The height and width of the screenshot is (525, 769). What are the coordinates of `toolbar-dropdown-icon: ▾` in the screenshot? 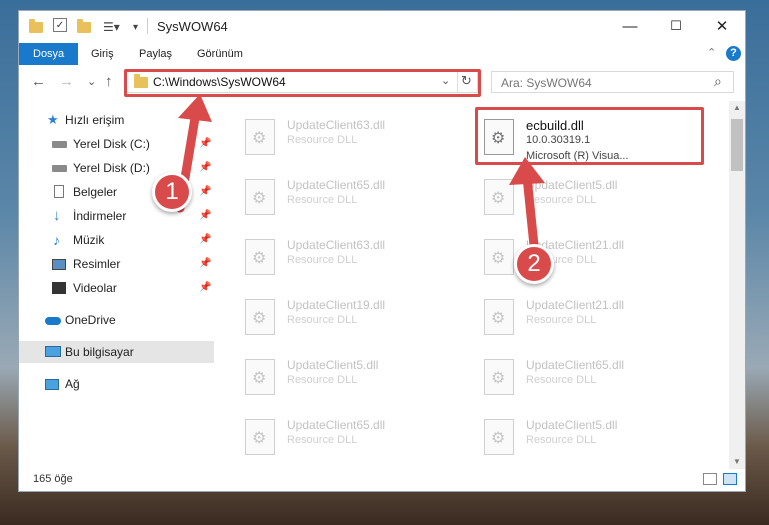 It's located at (135, 27).